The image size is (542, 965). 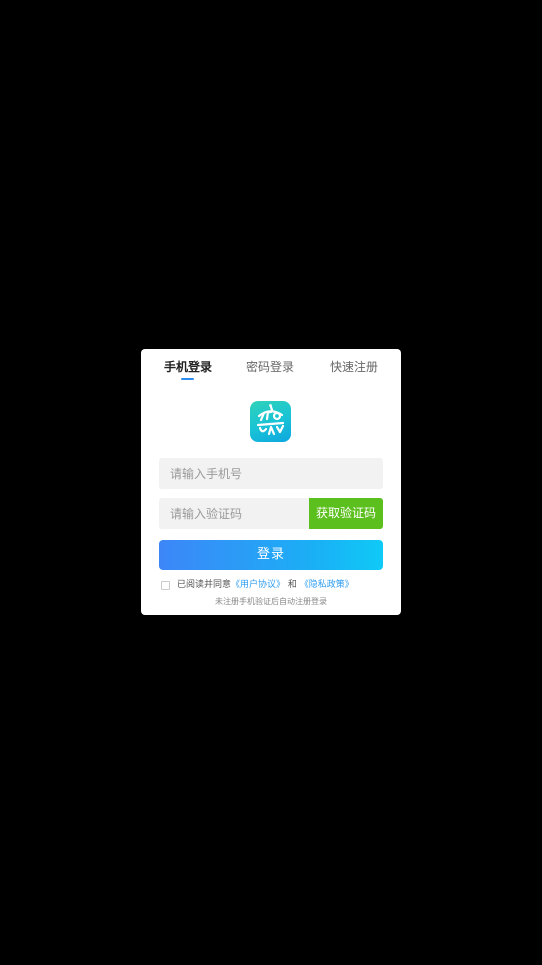 What do you see at coordinates (165, 585) in the screenshot?
I see `agreement-checkbox` at bounding box center [165, 585].